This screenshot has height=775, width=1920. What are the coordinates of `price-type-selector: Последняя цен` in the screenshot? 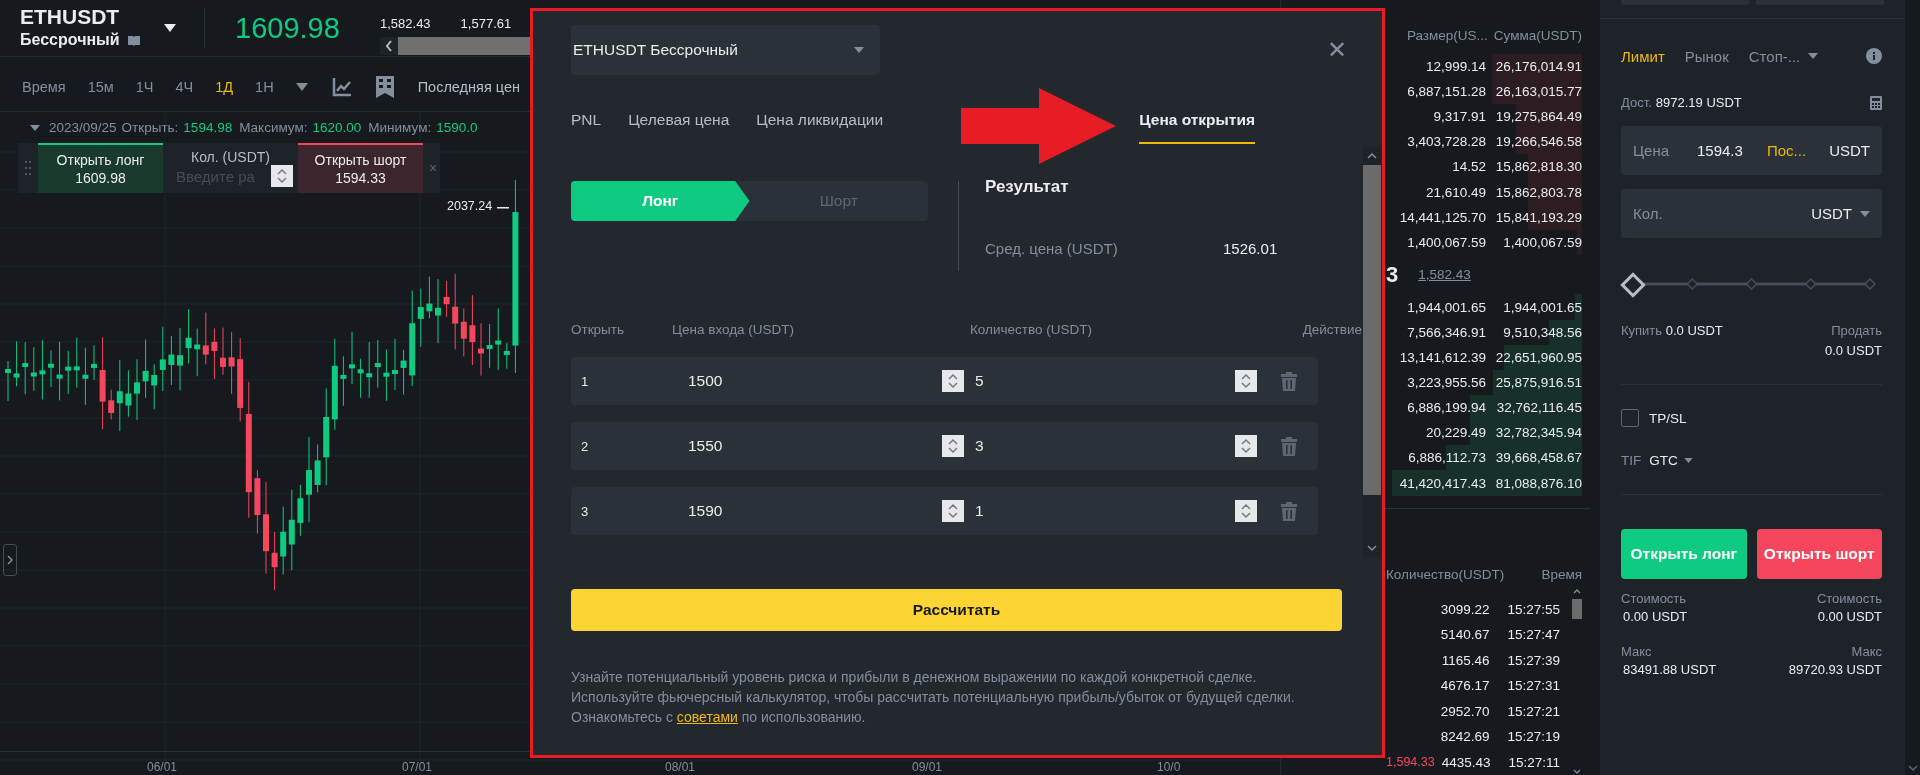 It's located at (468, 87).